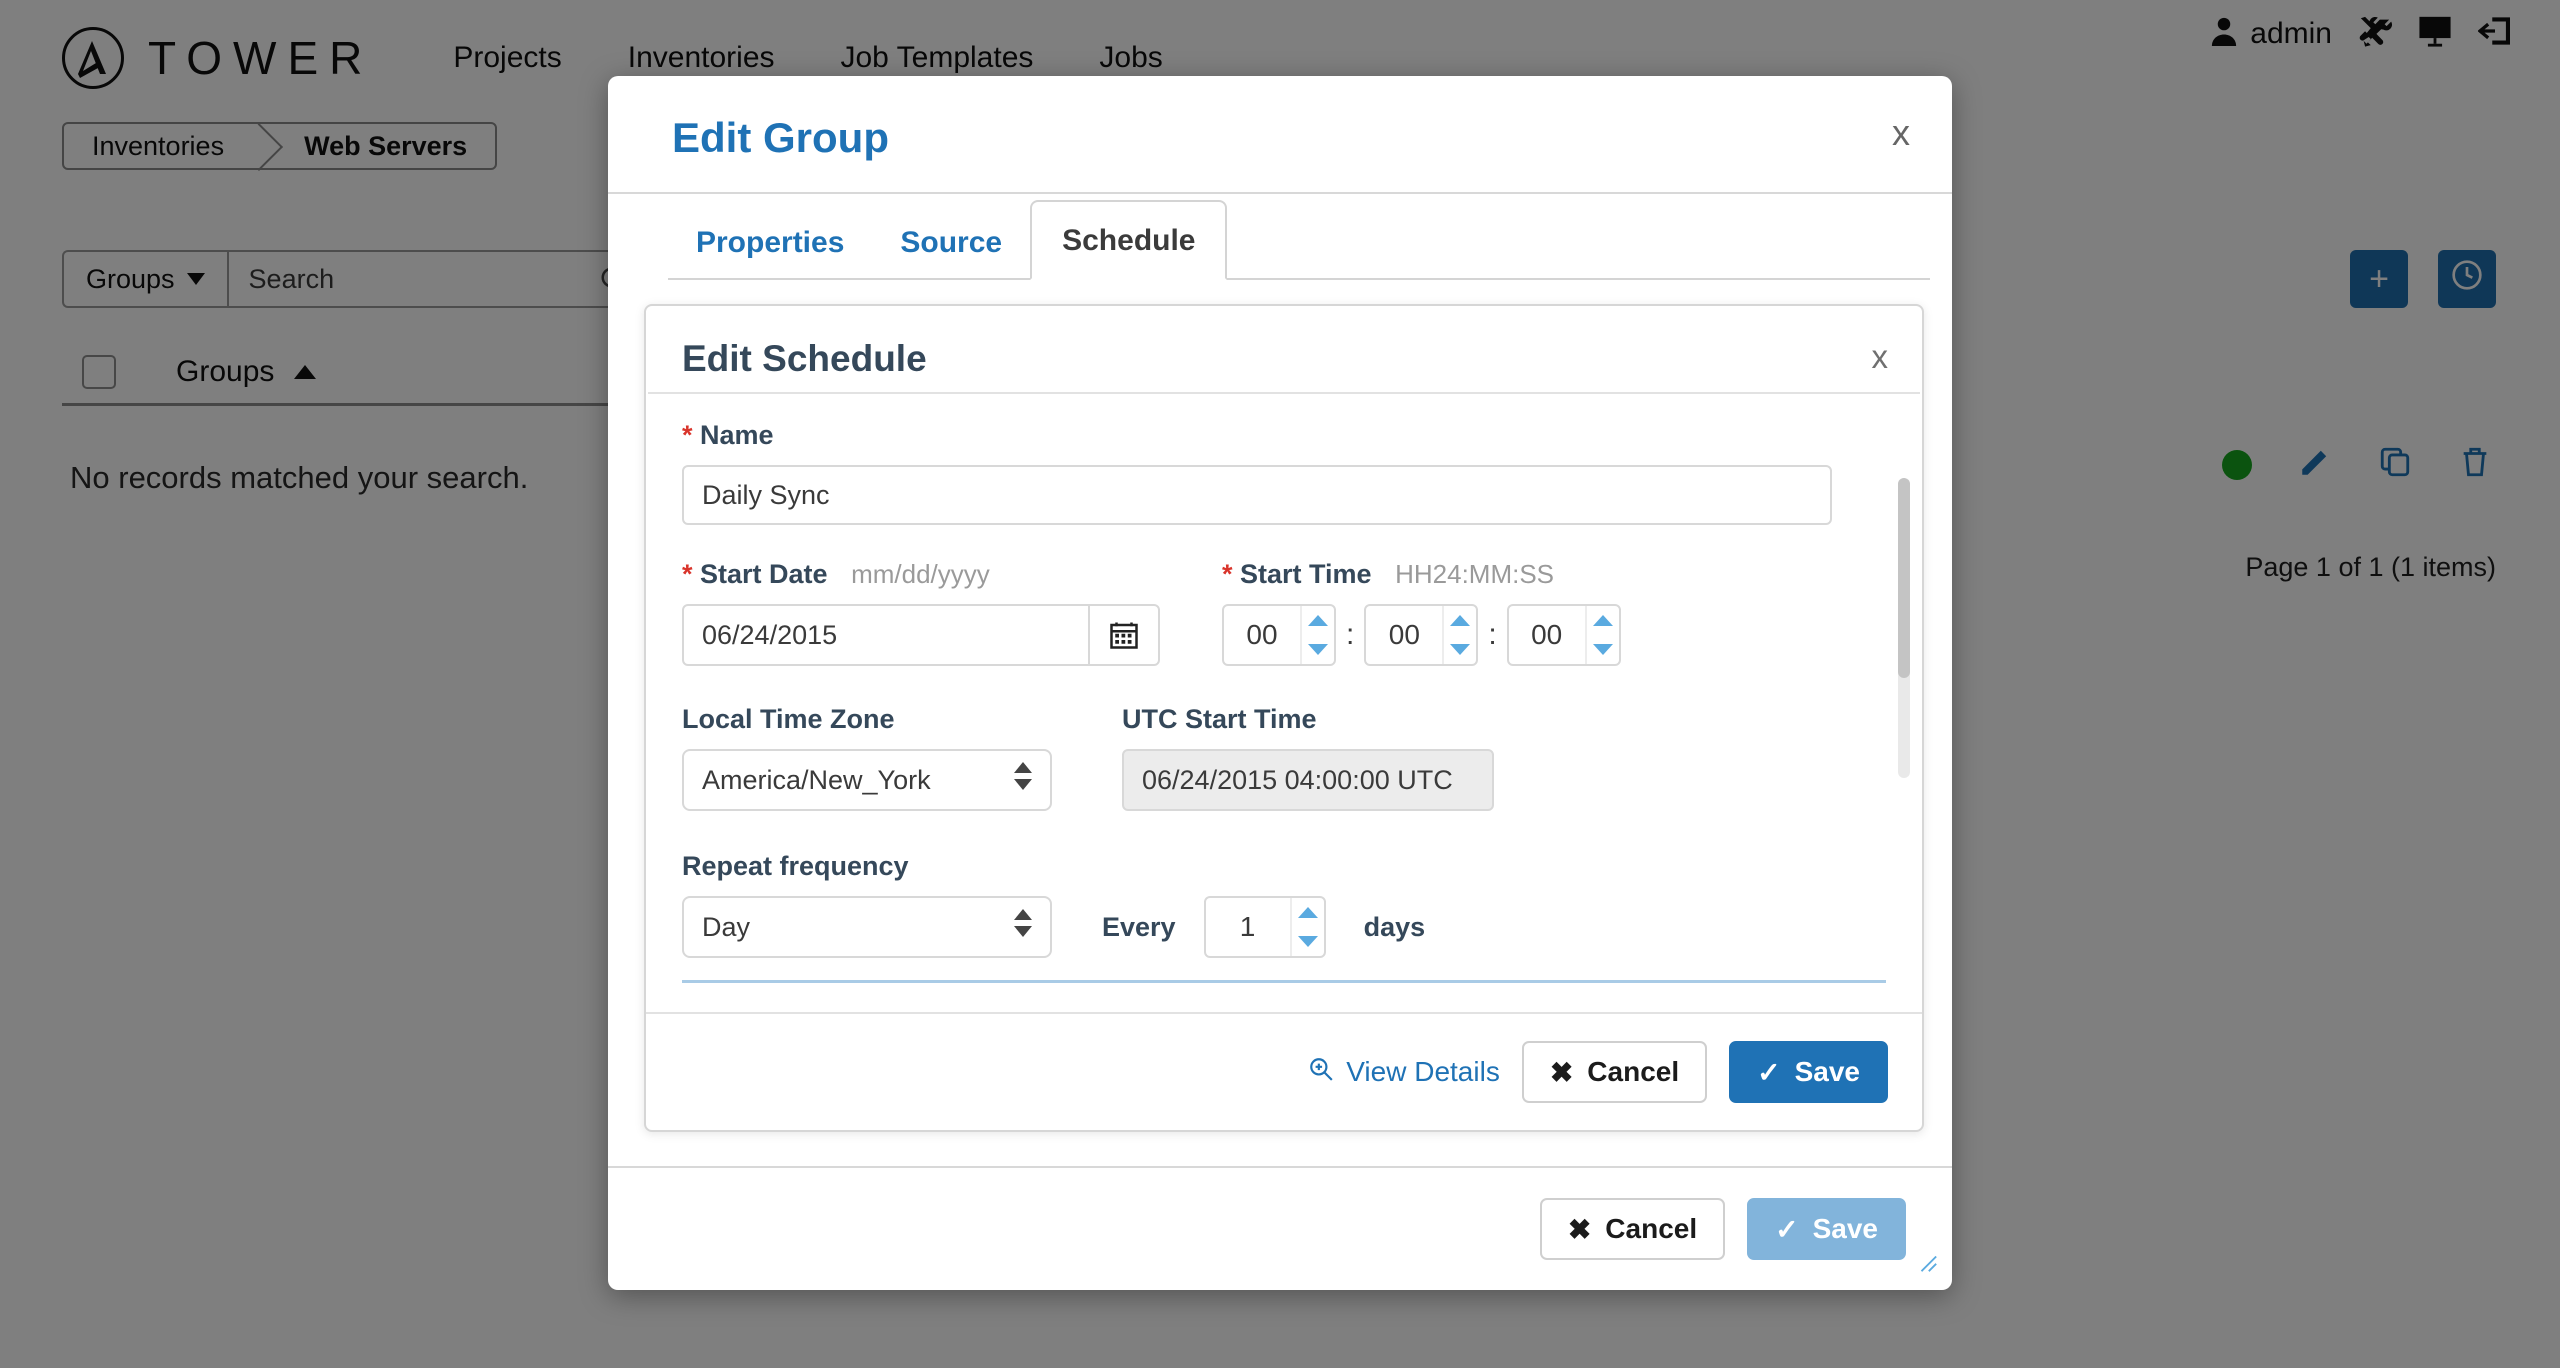 Image resolution: width=2560 pixels, height=1368 pixels. I want to click on panel-close-icon: x, so click(1880, 357).